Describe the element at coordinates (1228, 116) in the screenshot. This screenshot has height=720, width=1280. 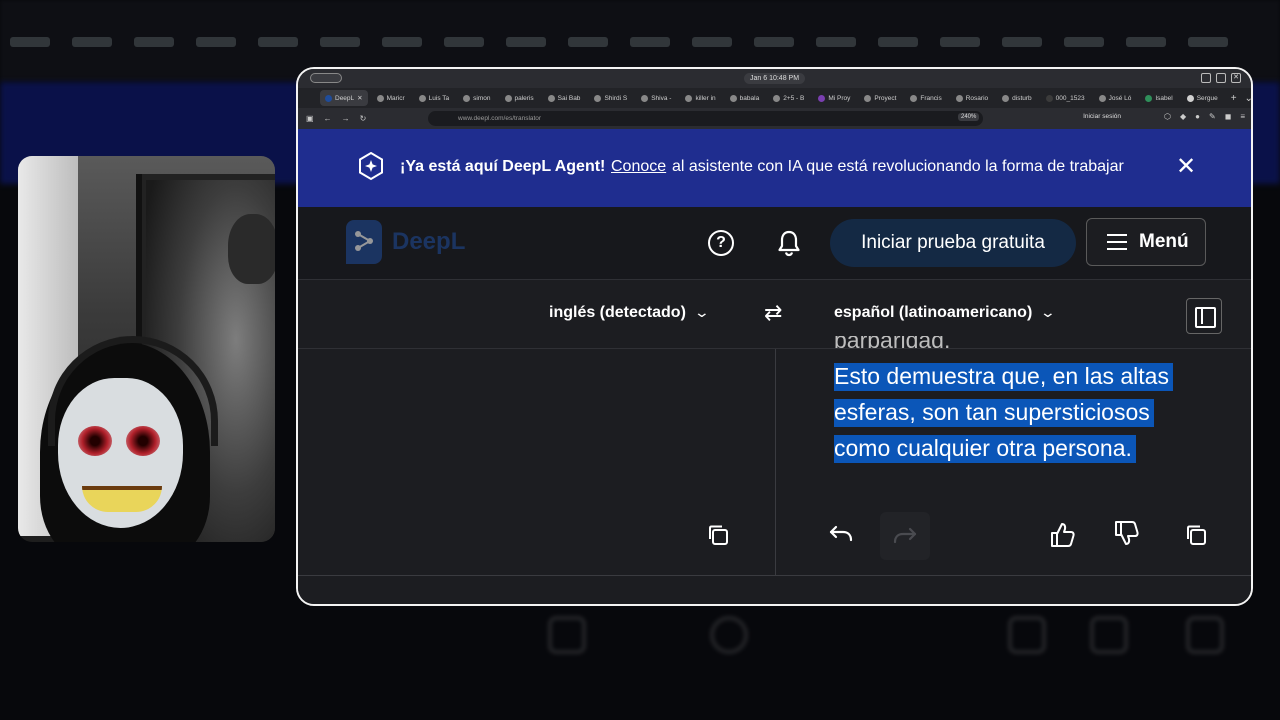
I see `extension-icon: ◼` at that location.